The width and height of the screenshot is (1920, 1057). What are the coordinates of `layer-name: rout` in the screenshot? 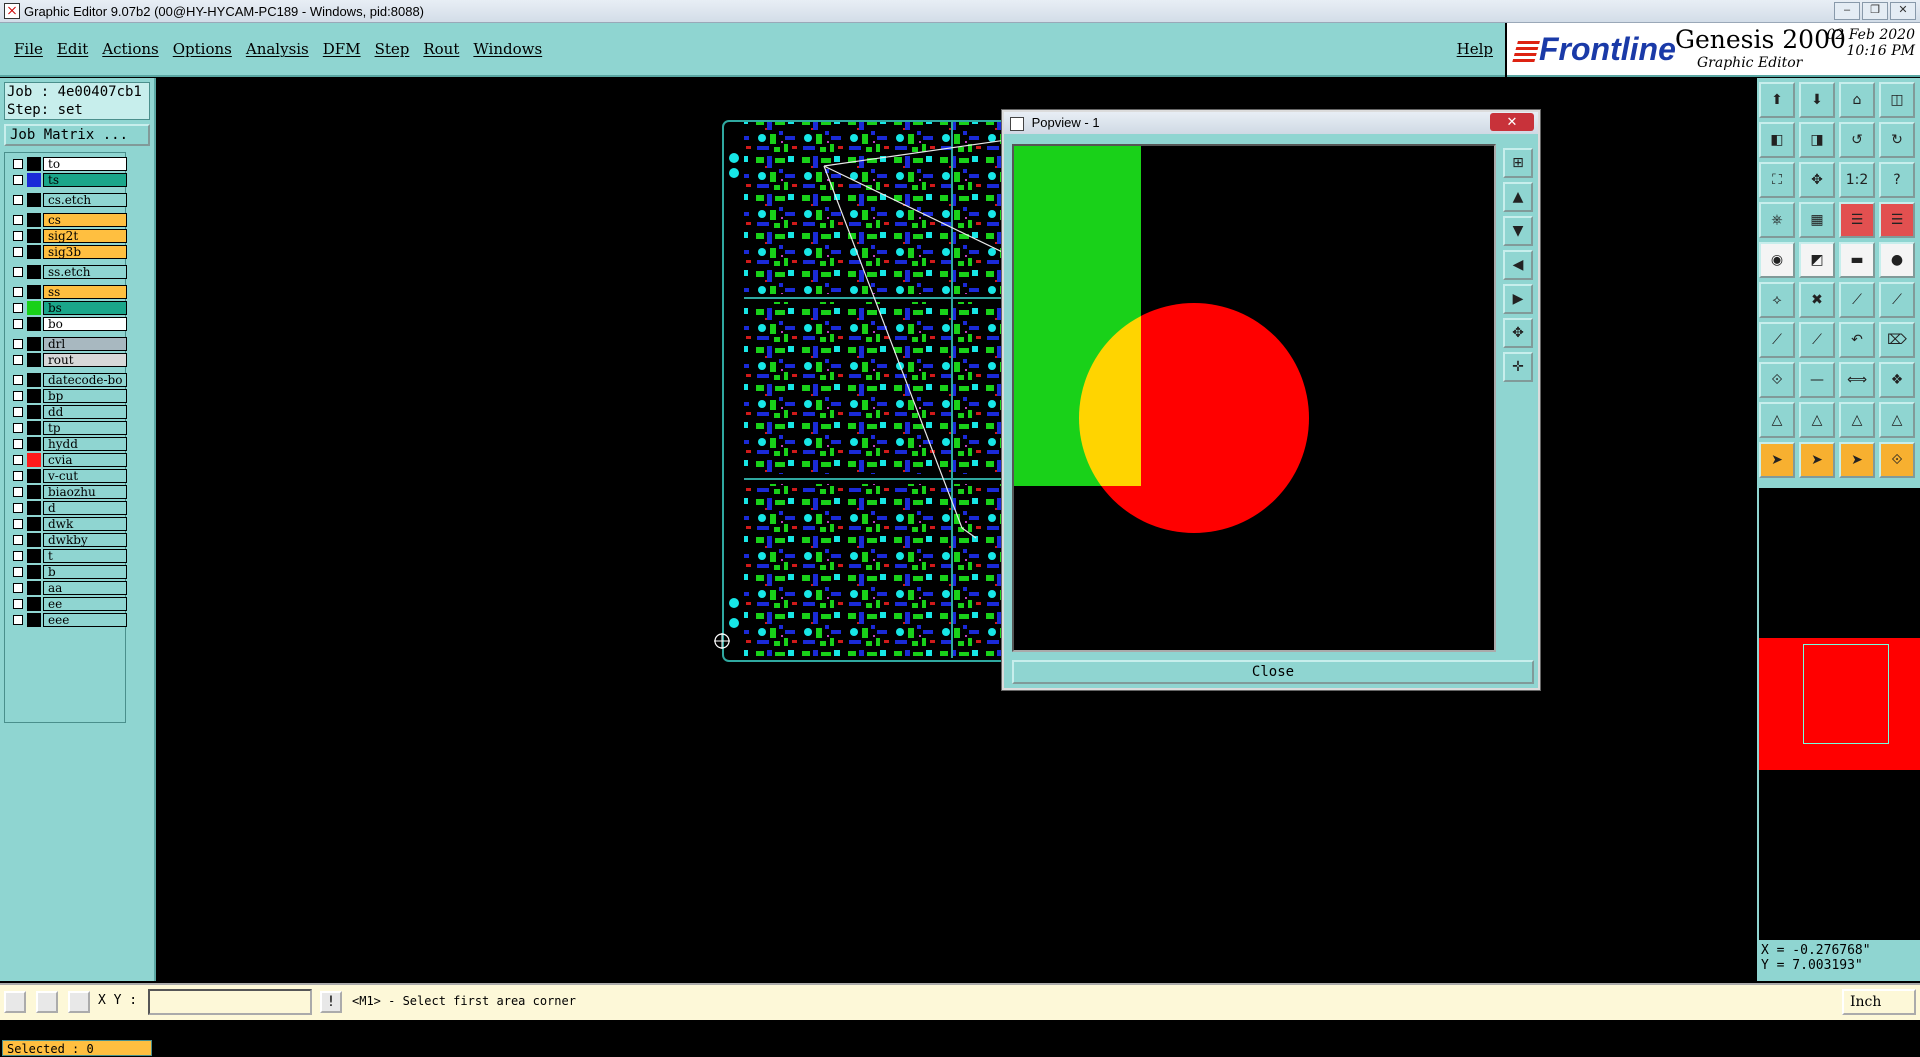 It's located at (85, 360).